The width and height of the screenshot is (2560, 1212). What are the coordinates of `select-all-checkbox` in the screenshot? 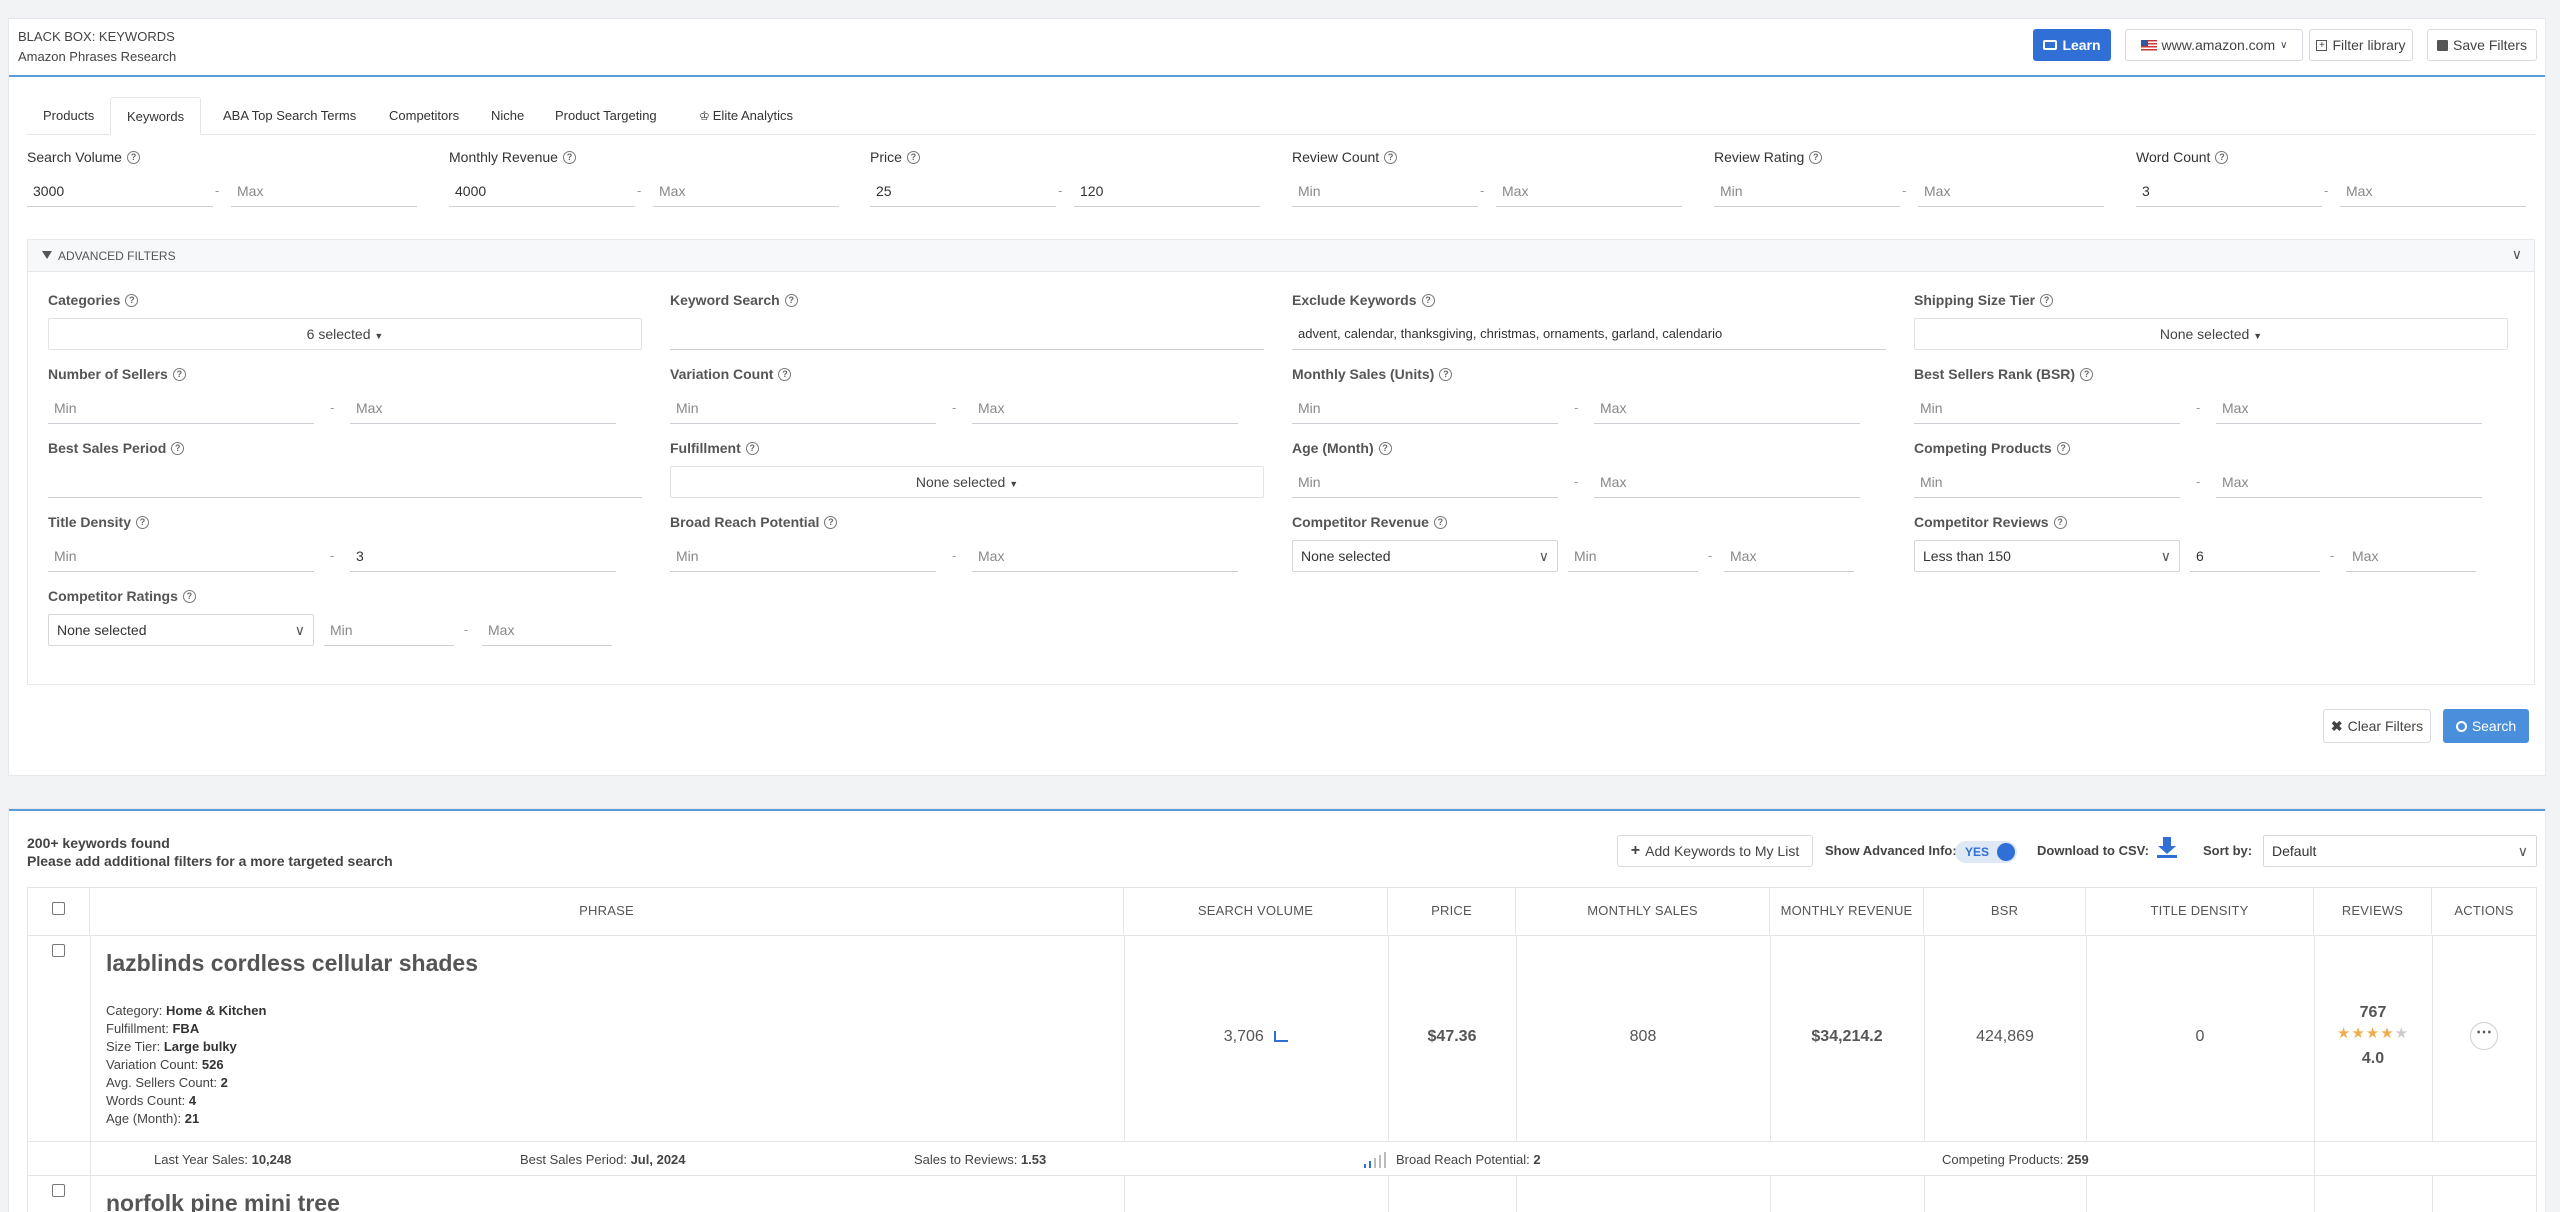 It's located at (58, 908).